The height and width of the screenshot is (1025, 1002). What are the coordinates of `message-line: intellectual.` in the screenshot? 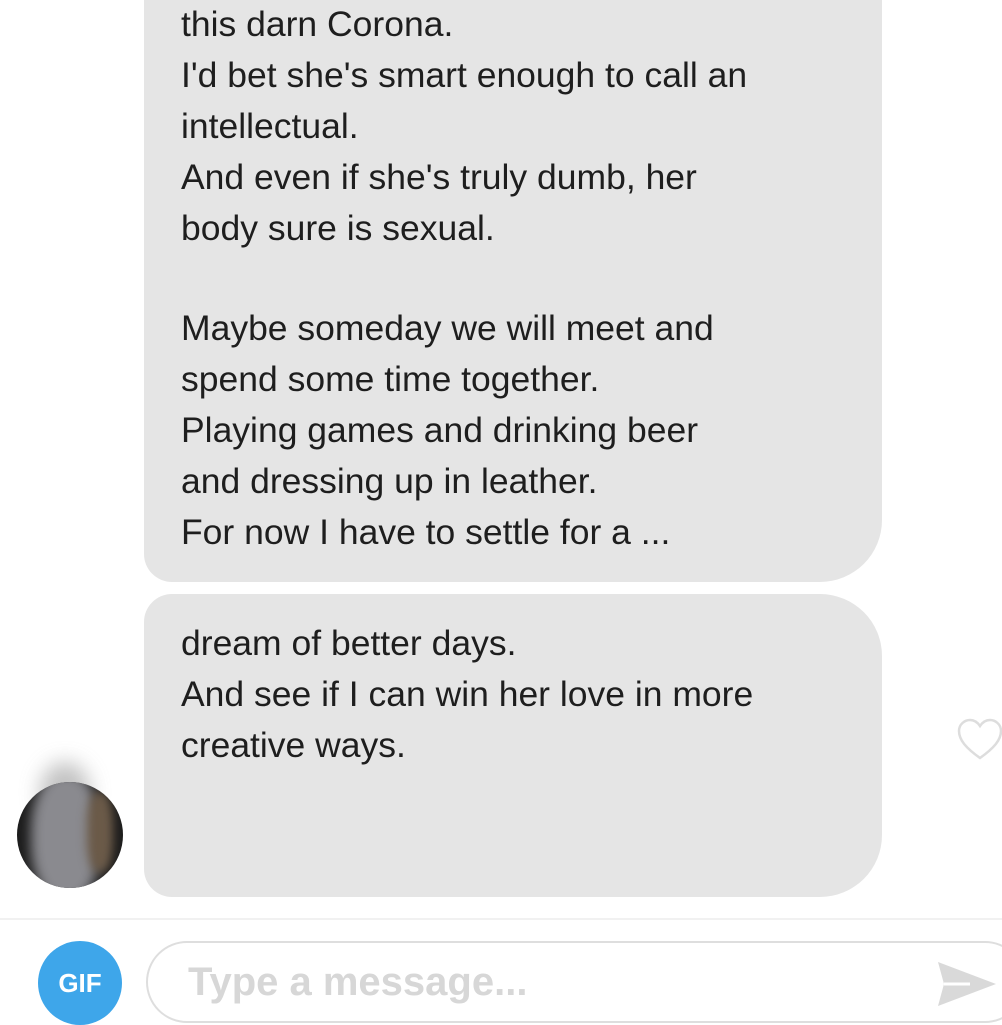 It's located at (270, 126).